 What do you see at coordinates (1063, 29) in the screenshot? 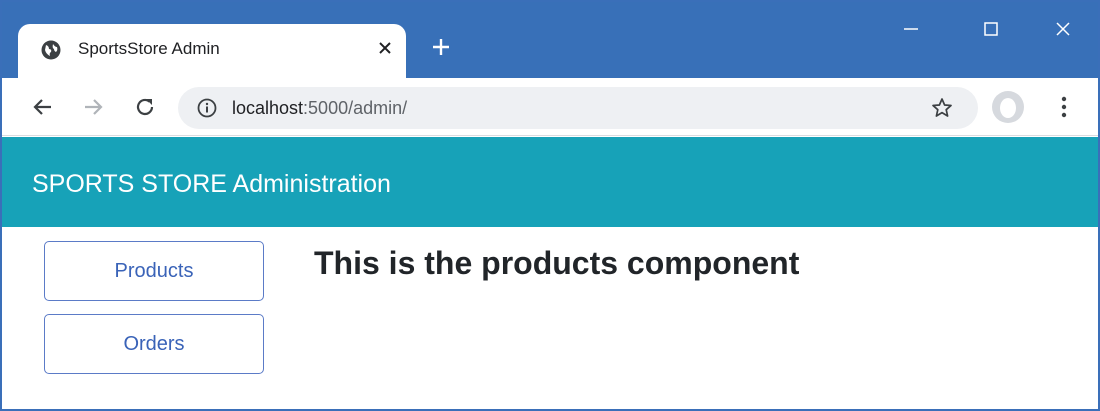
I see `window-close-icon` at bounding box center [1063, 29].